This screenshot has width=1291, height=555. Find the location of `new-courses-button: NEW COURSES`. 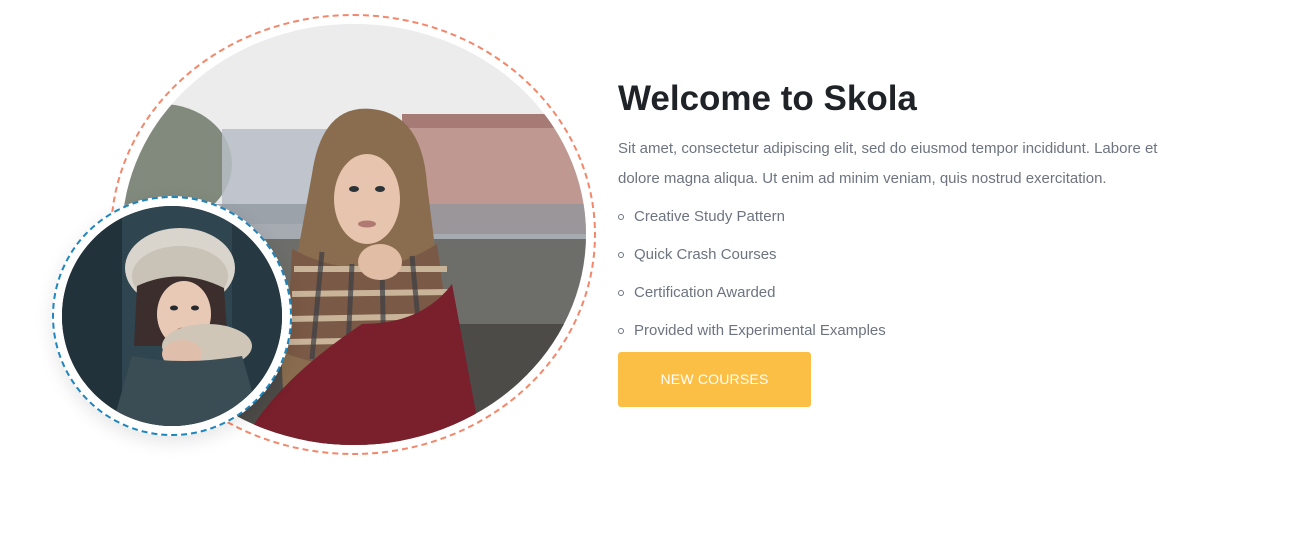

new-courses-button: NEW COURSES is located at coordinates (714, 379).